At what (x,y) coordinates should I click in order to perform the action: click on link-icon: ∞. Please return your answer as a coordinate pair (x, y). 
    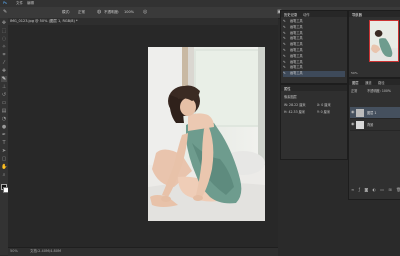
    Looking at the image, I should click on (352, 189).